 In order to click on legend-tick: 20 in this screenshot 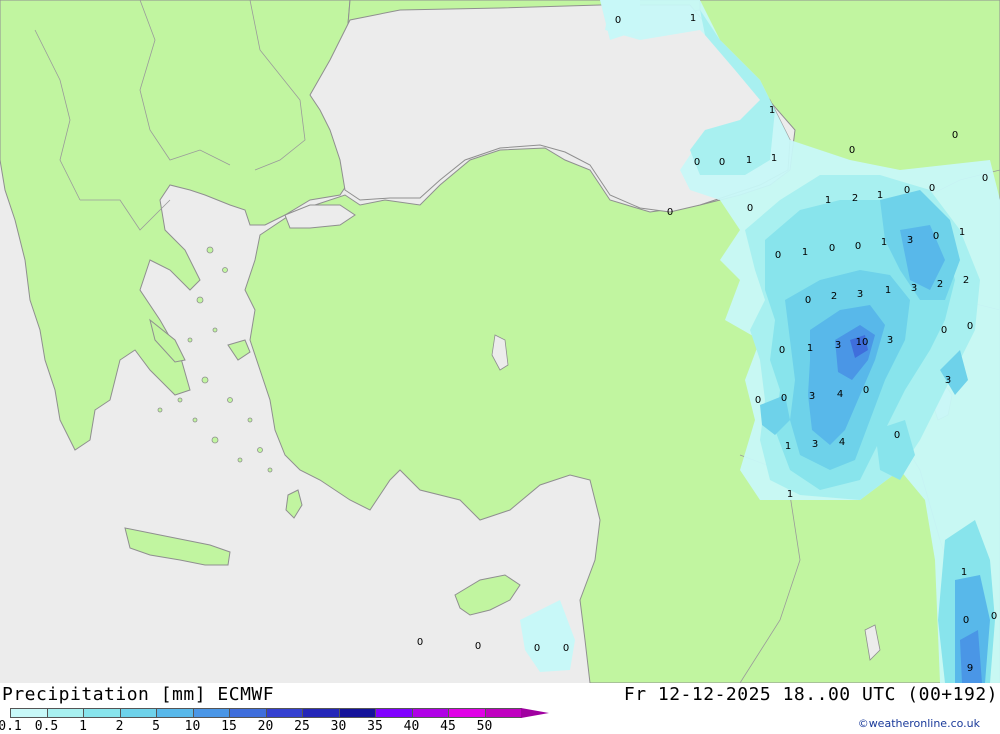, I will do `click(265, 726)`.